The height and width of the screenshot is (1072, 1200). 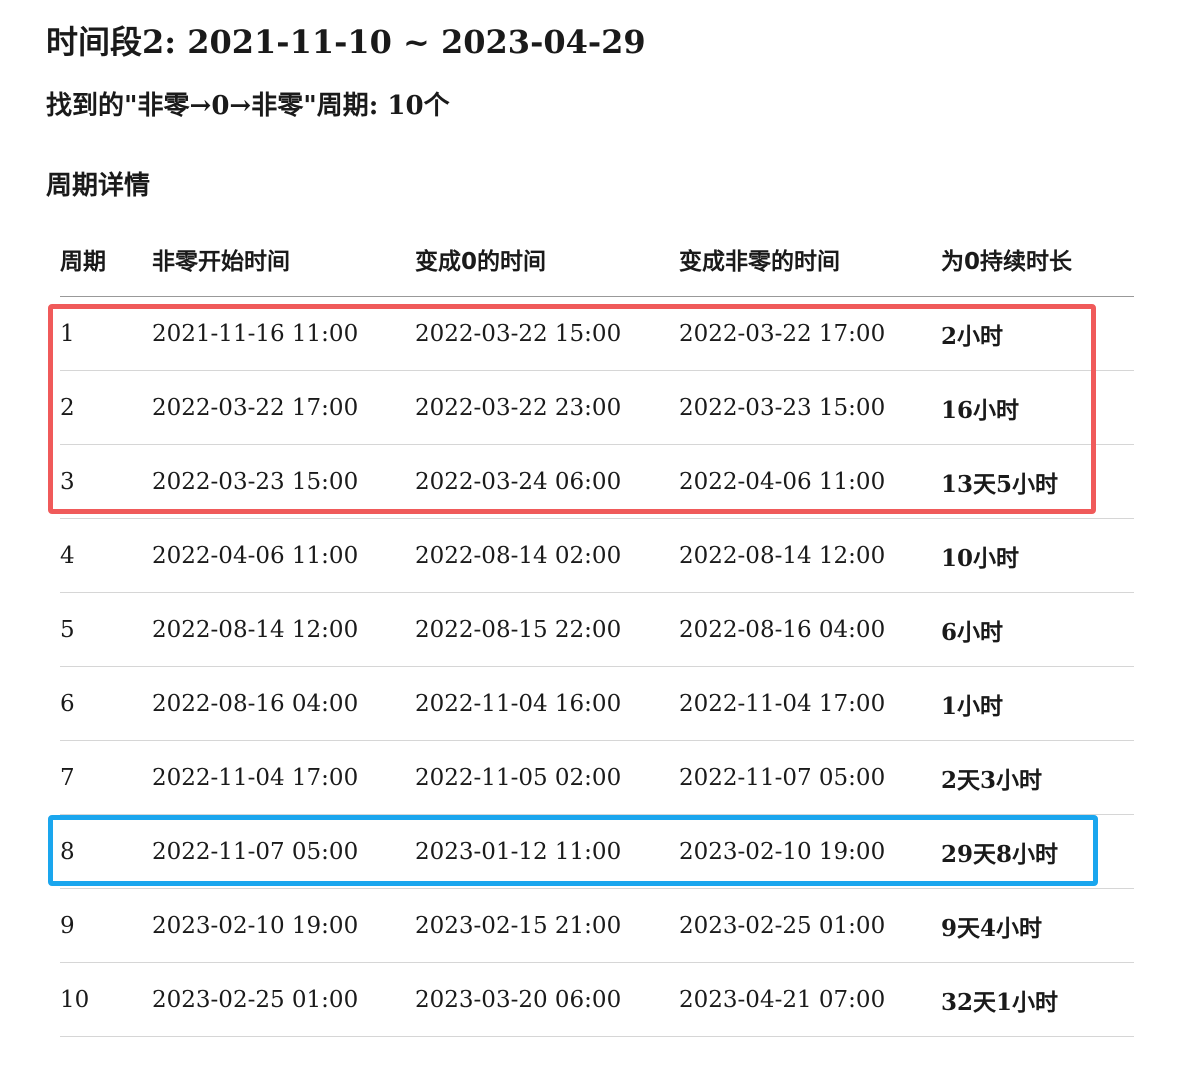 I want to click on header-cycle: 周期, so click(x=106, y=259).